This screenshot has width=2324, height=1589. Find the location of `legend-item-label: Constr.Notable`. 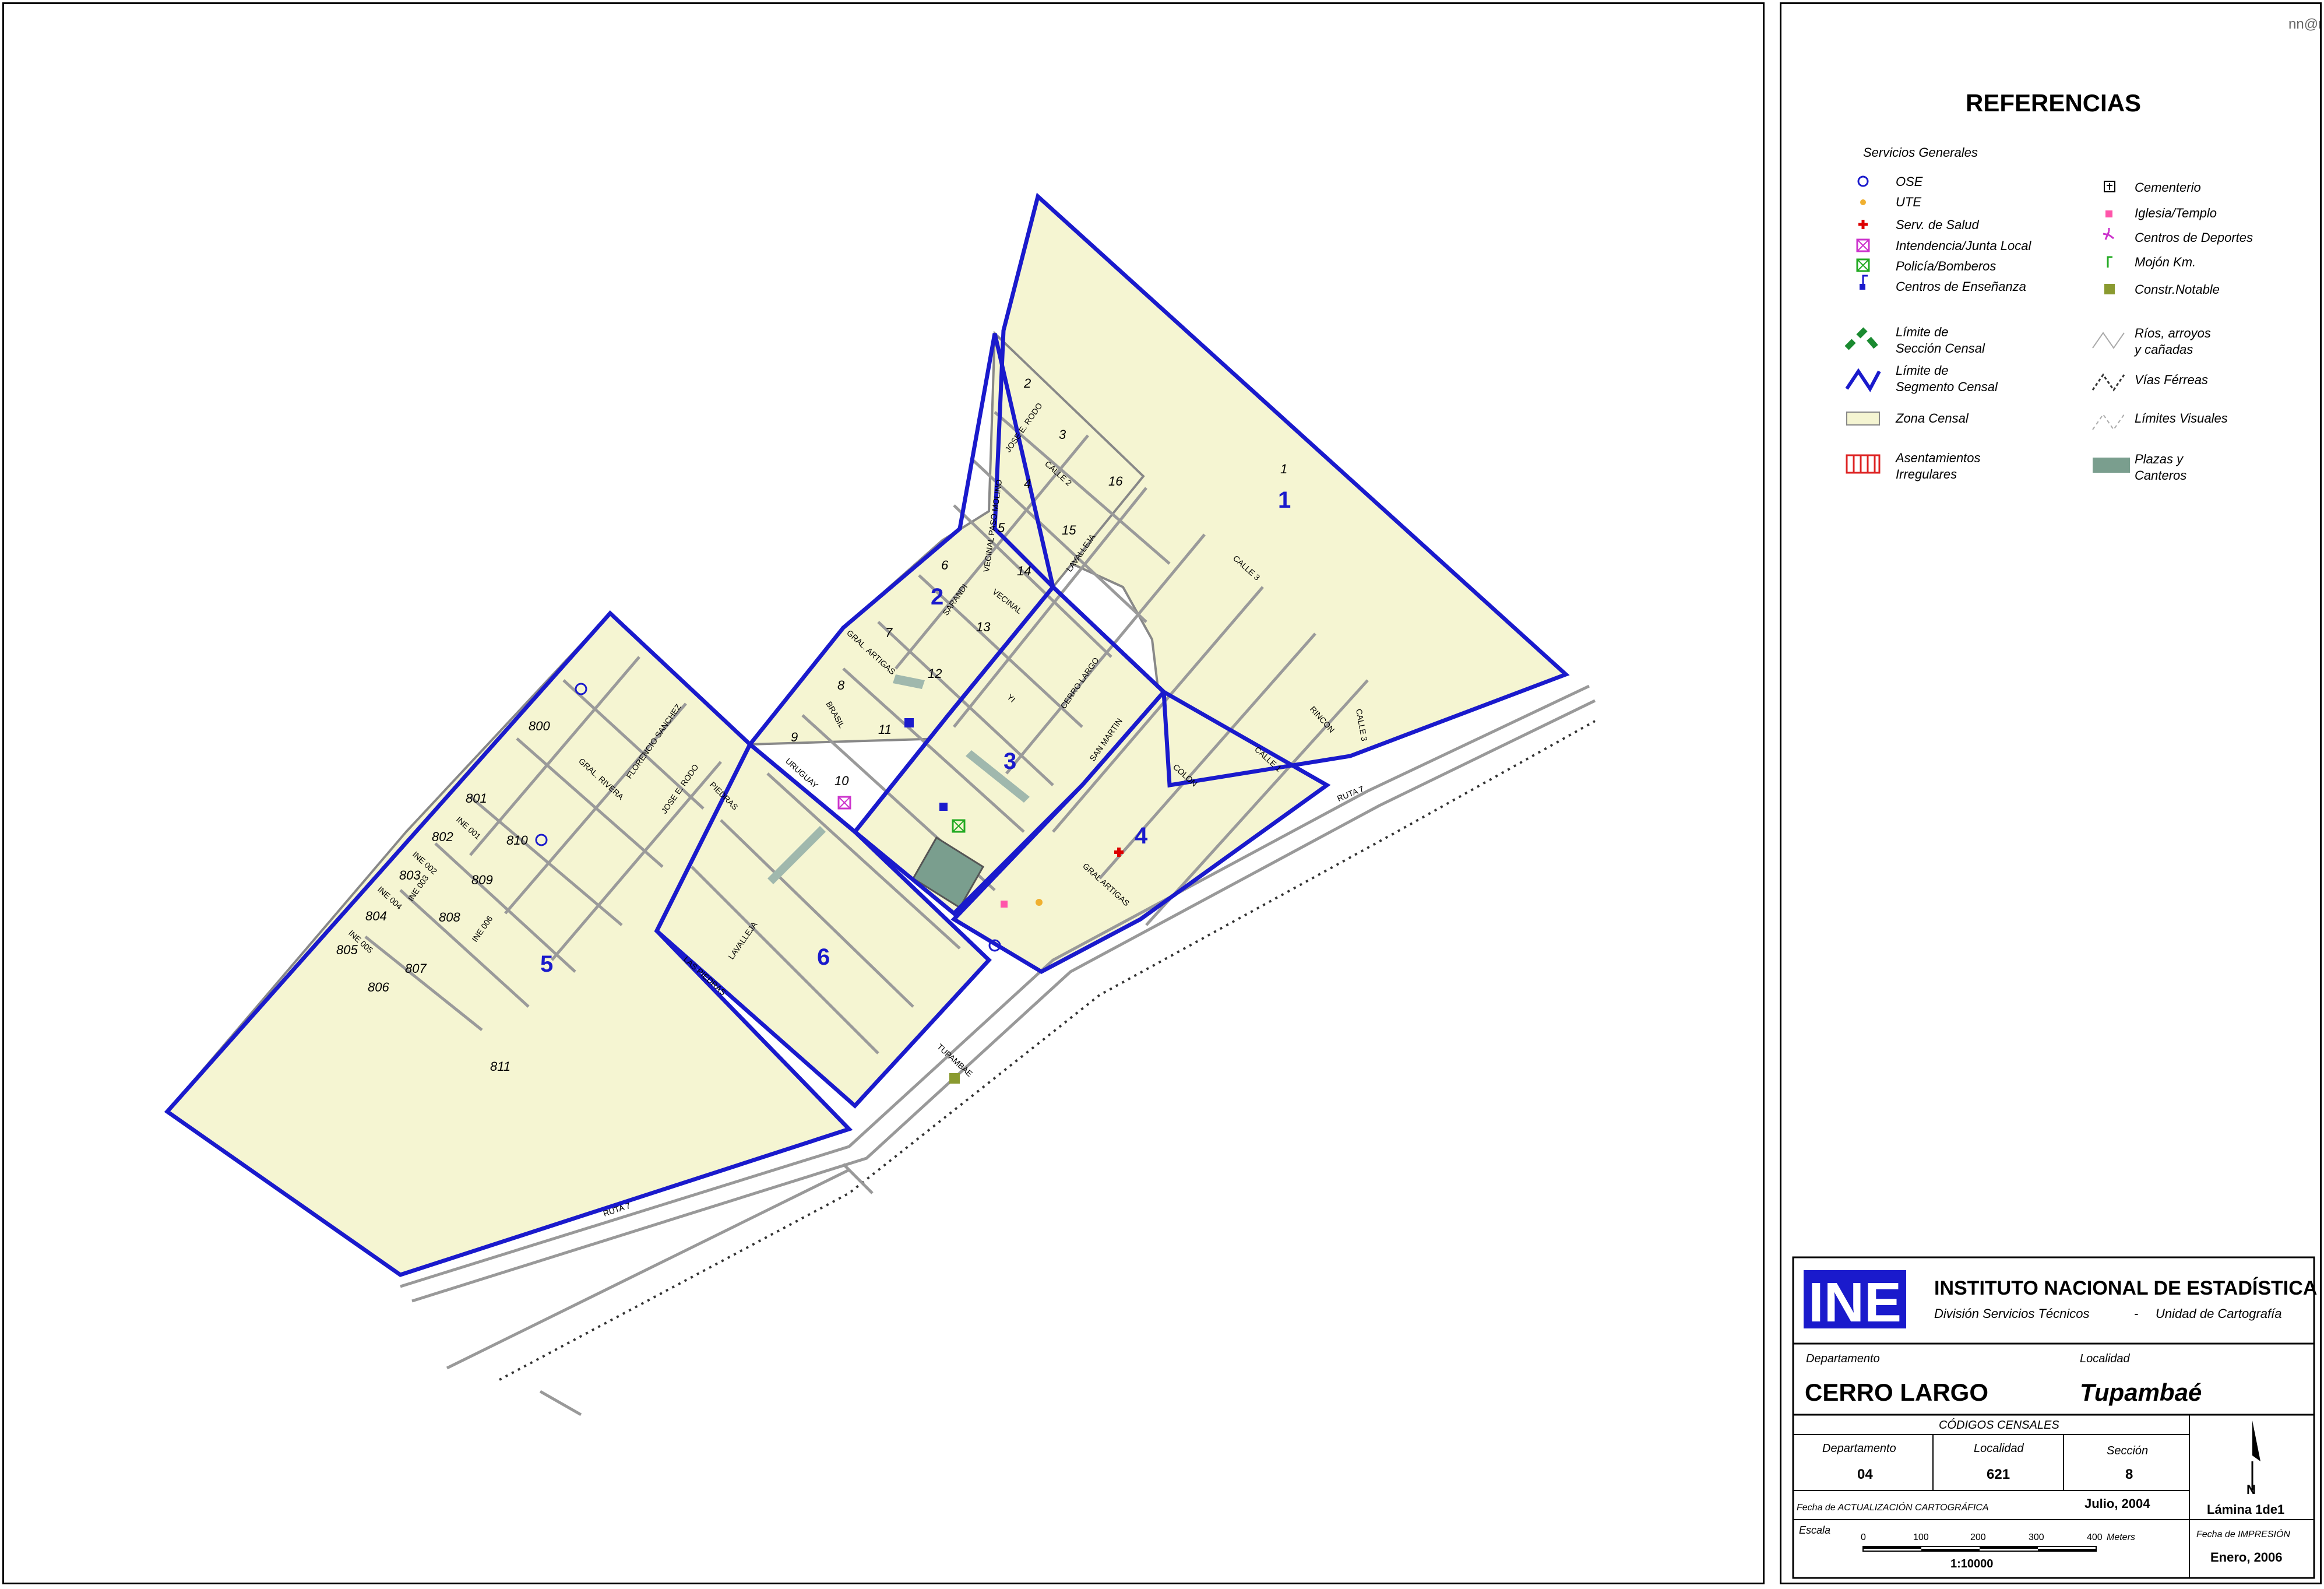

legend-item-label: Constr.Notable is located at coordinates (2177, 289).